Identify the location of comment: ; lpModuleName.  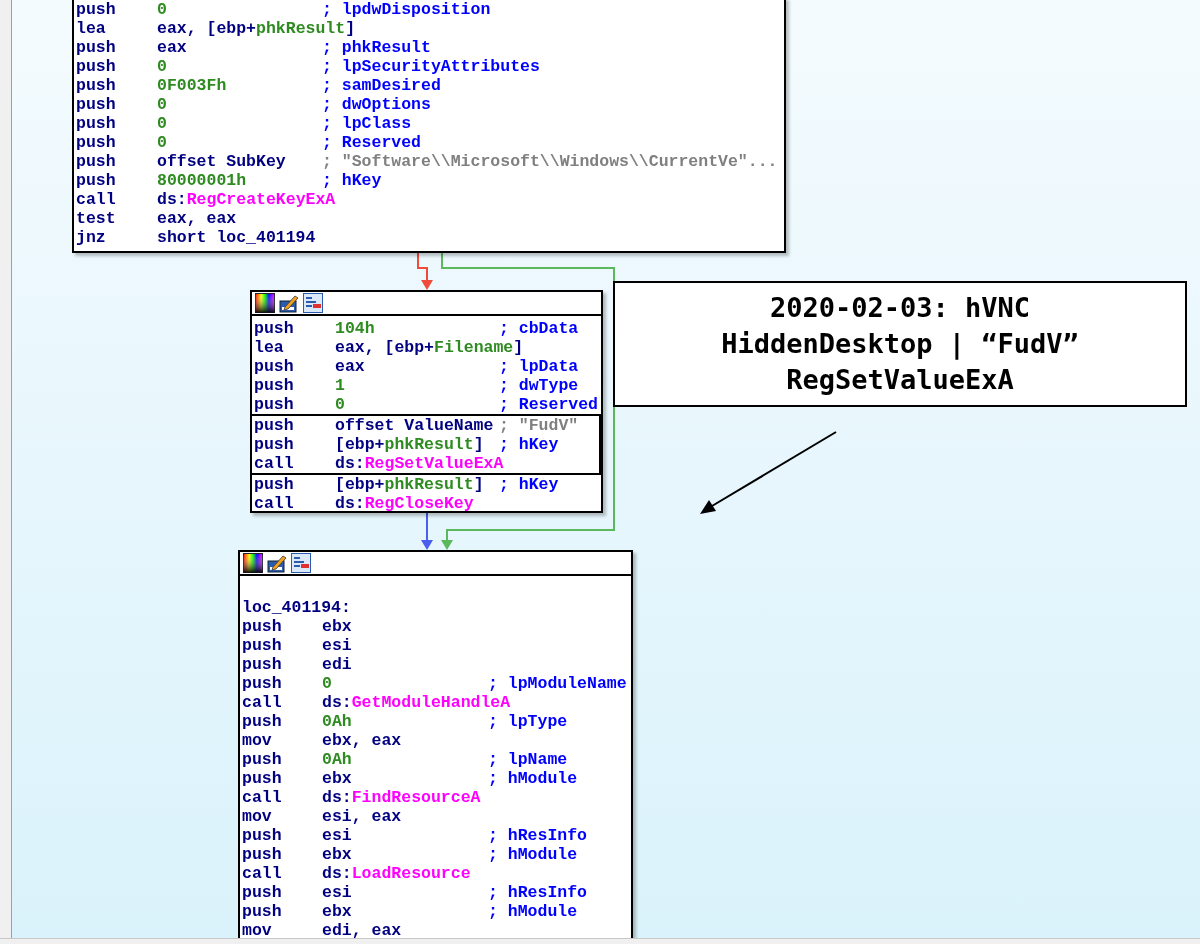
(557, 683).